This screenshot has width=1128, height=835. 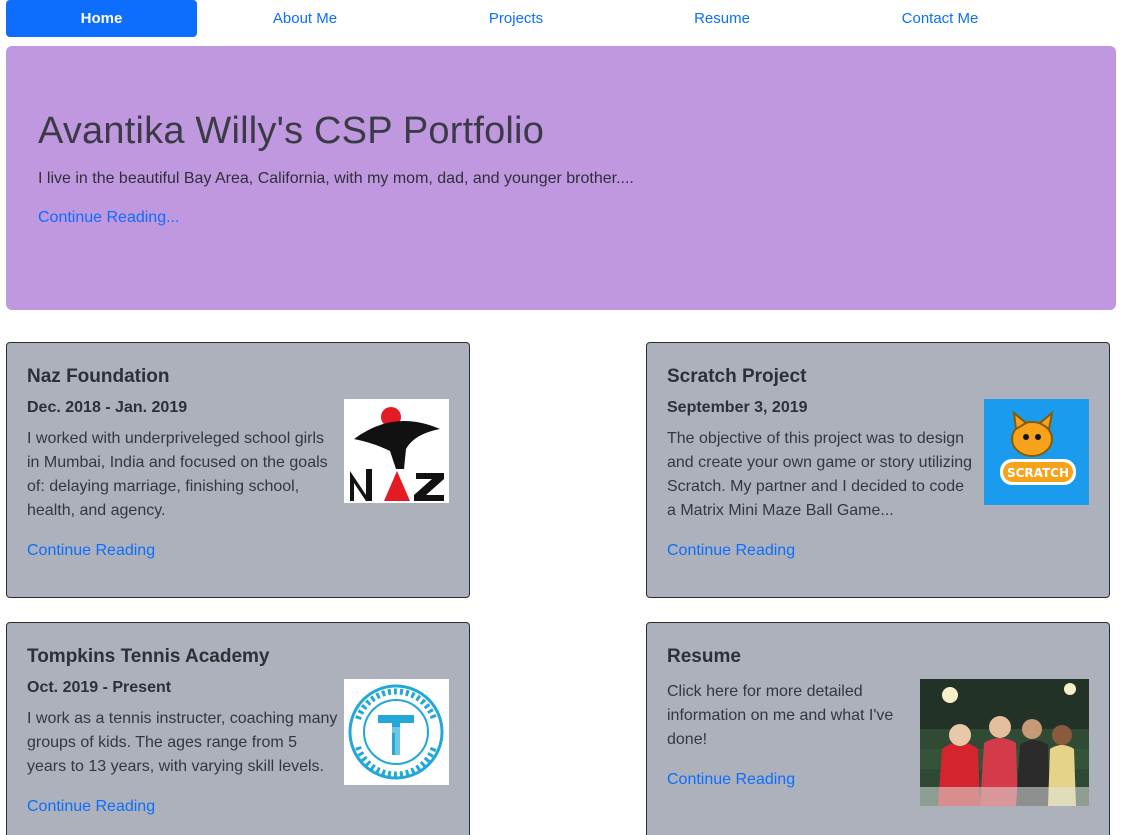 What do you see at coordinates (291, 131) in the screenshot?
I see `page-title: Avantika Willy's CSP Portfolio` at bounding box center [291, 131].